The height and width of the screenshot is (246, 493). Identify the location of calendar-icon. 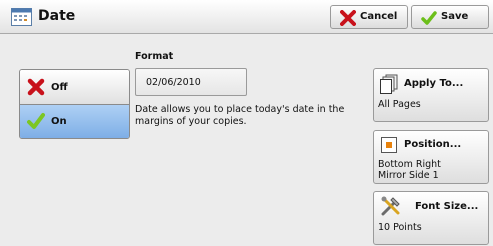
(21, 17).